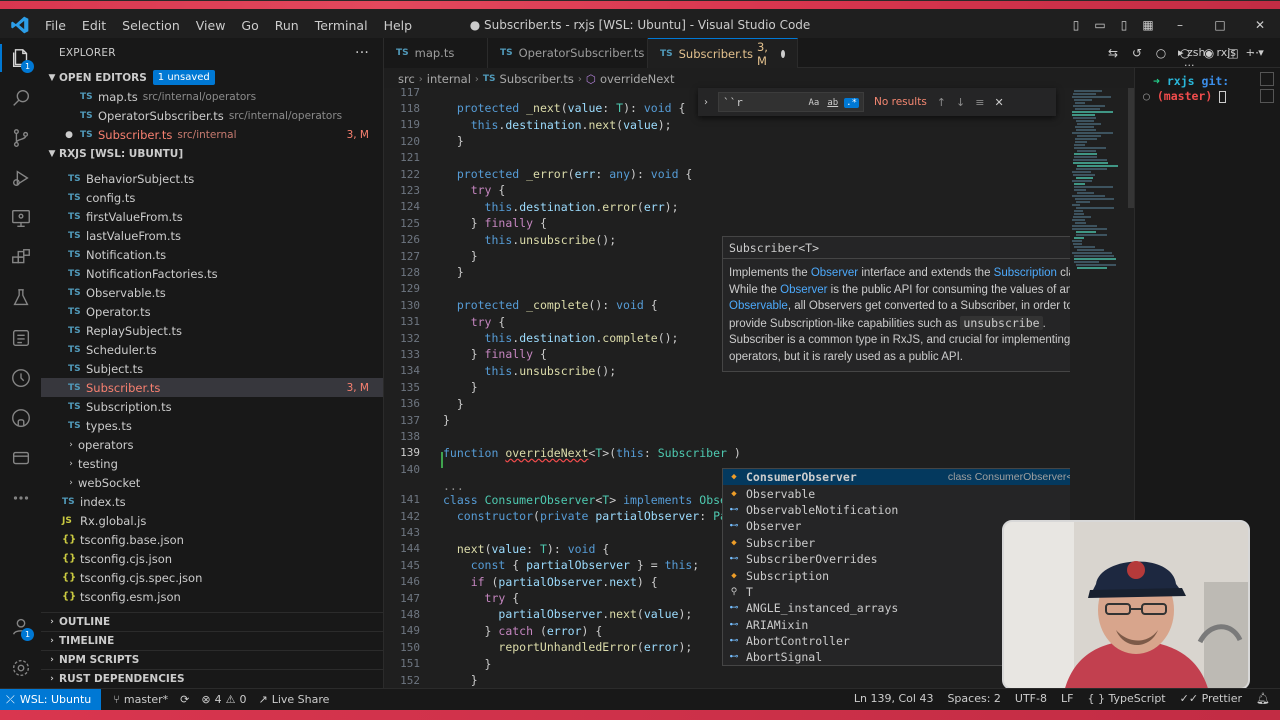  What do you see at coordinates (20, 258) in the screenshot?
I see `extensions-icon` at bounding box center [20, 258].